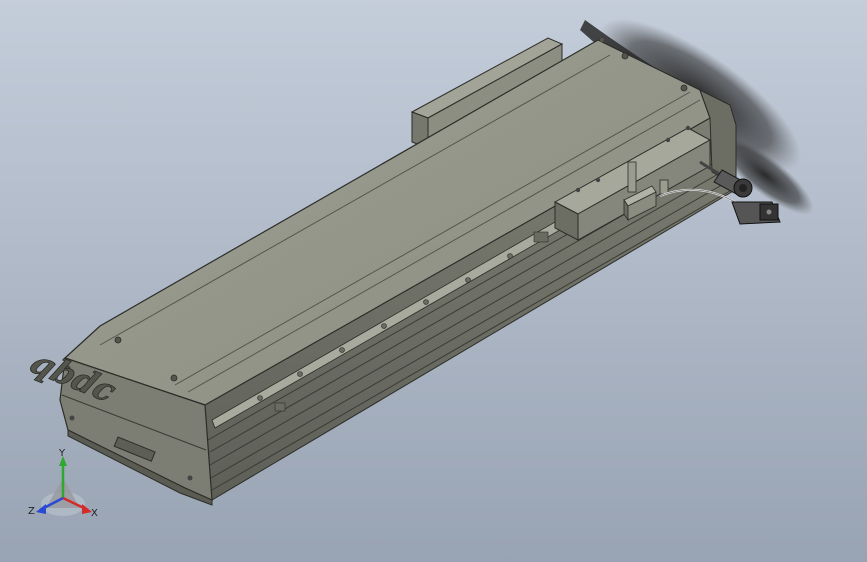 Image resolution: width=867 pixels, height=562 pixels. Describe the element at coordinates (94, 513) in the screenshot. I see `x-axis-label: X` at that location.